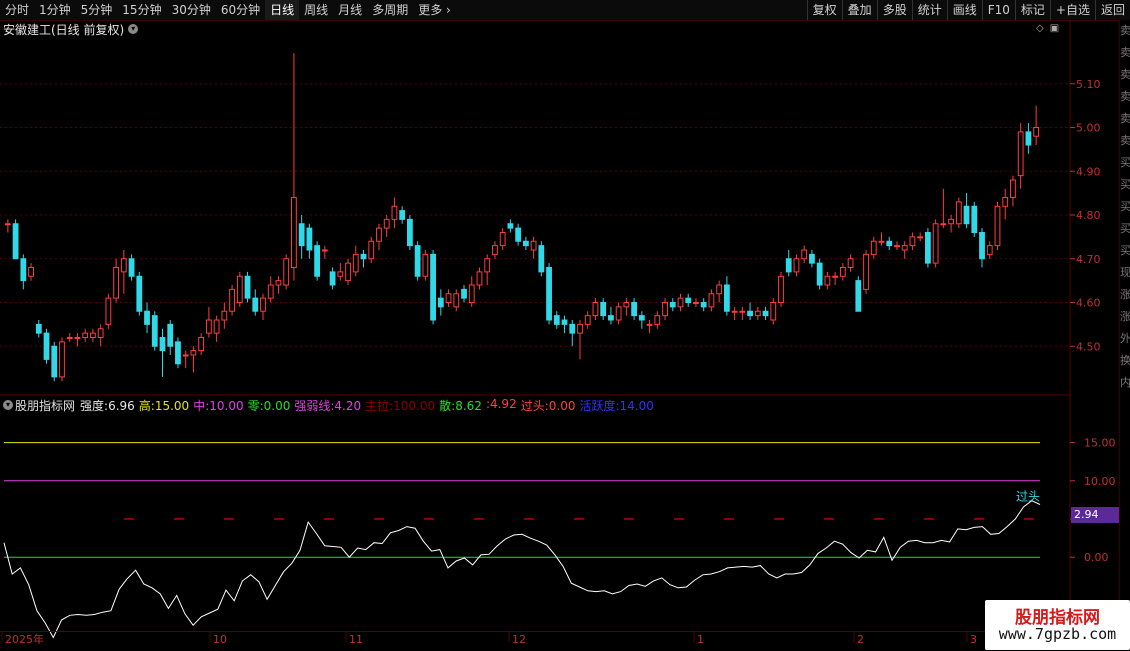 Image resolution: width=1130 pixels, height=651 pixels. Describe the element at coordinates (468, 405) in the screenshot. I see `indicator-value: 8.62` at that location.